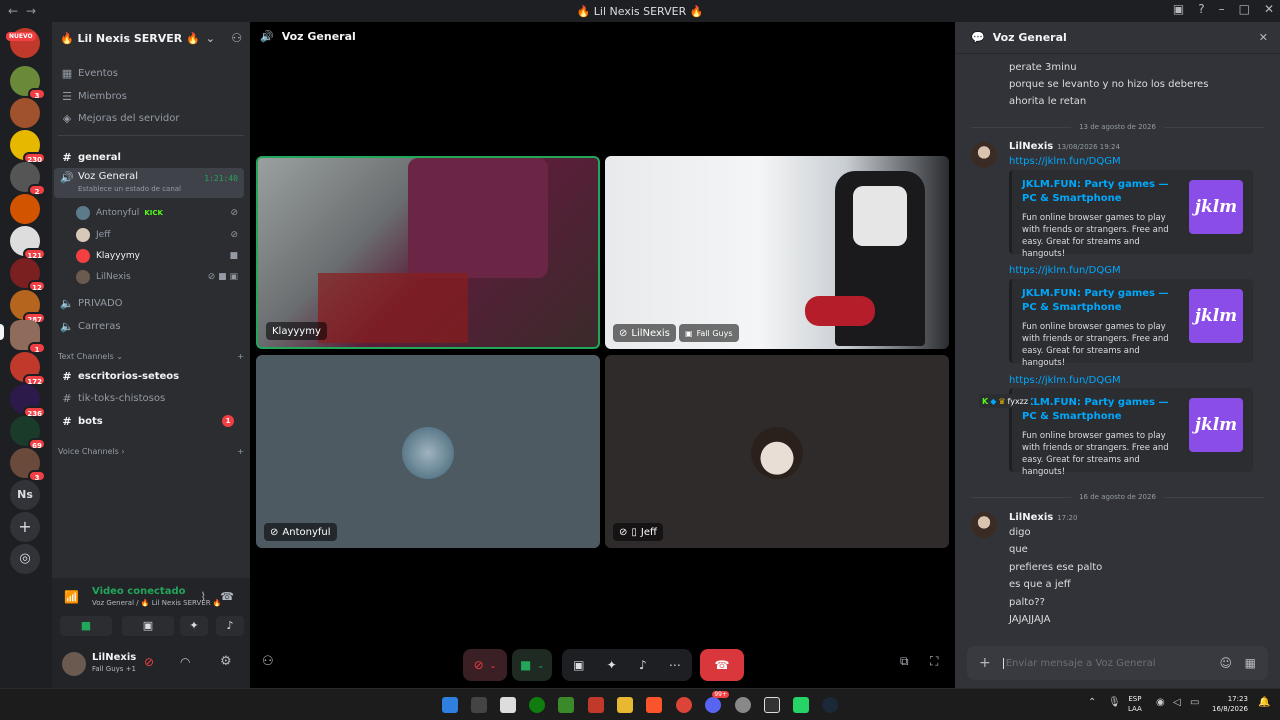 This screenshot has width=1280, height=720. I want to click on mic-muted-icon: ⊘, so click(149, 662).